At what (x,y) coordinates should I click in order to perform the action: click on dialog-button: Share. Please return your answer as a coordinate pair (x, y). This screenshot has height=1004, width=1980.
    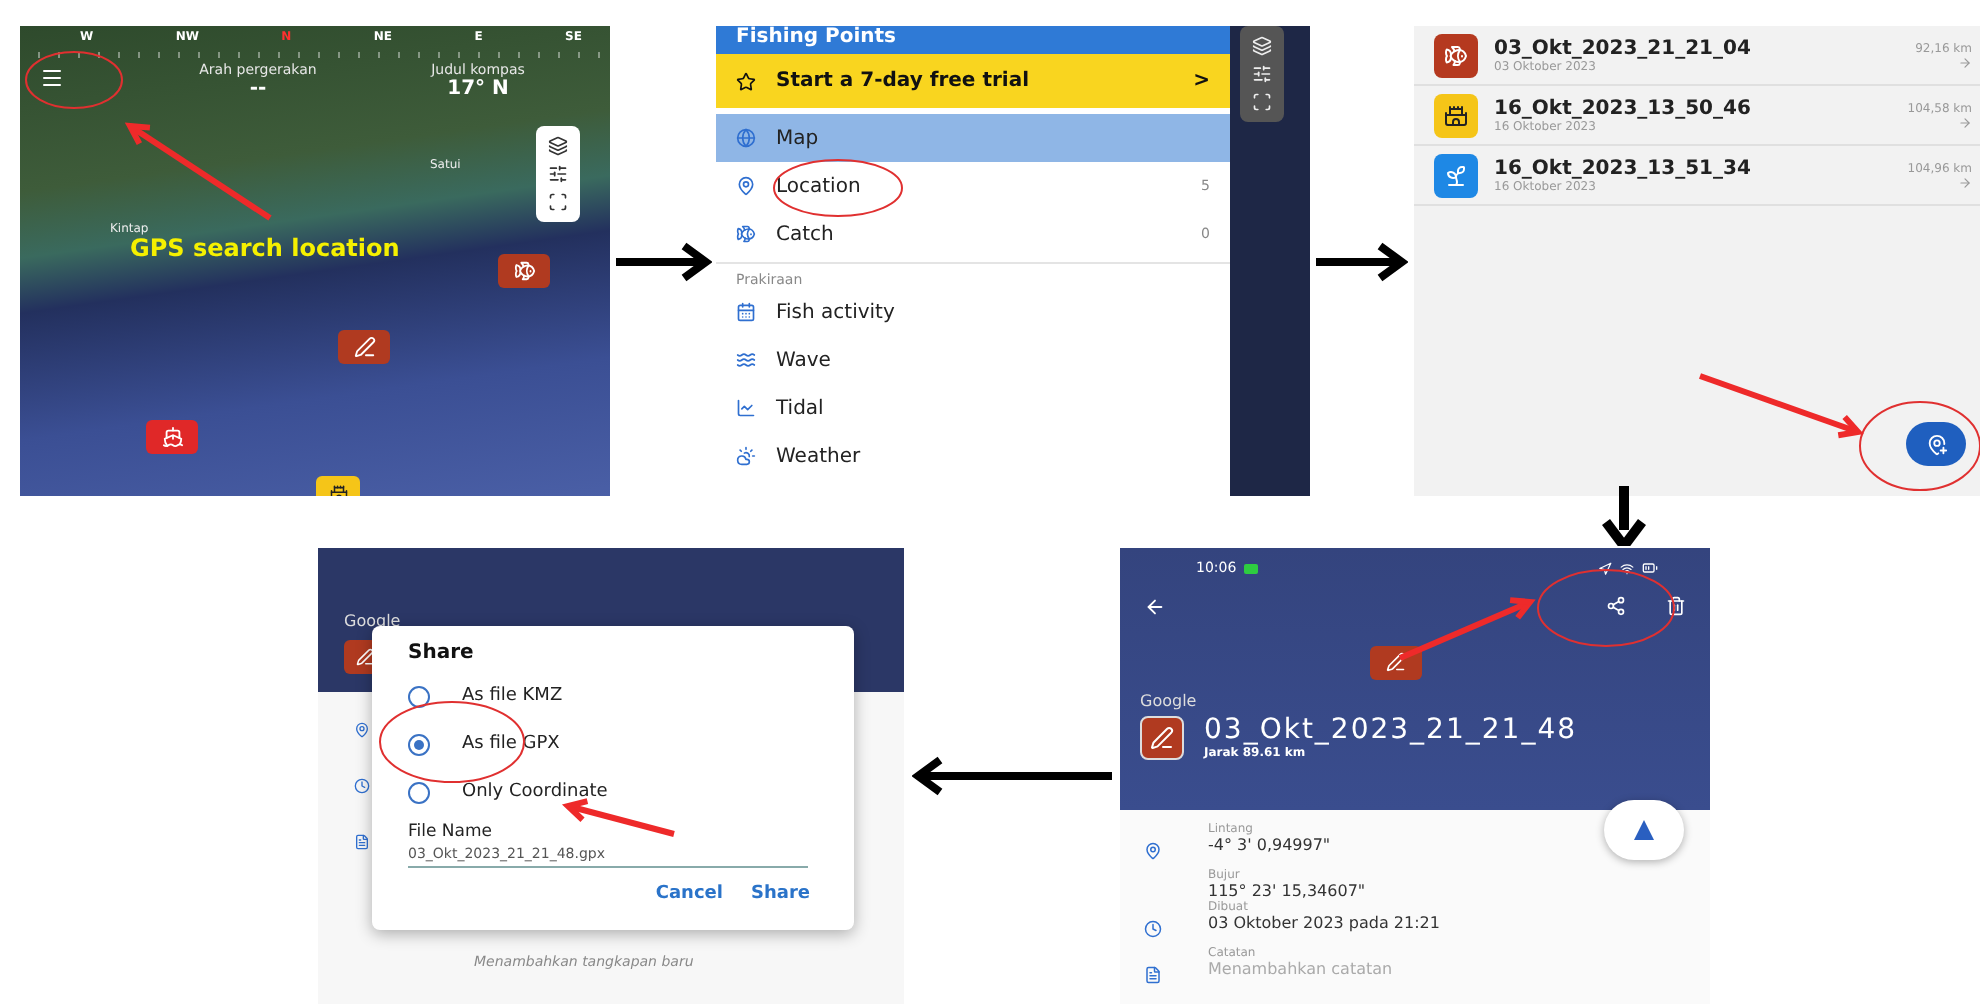
    Looking at the image, I should click on (780, 894).